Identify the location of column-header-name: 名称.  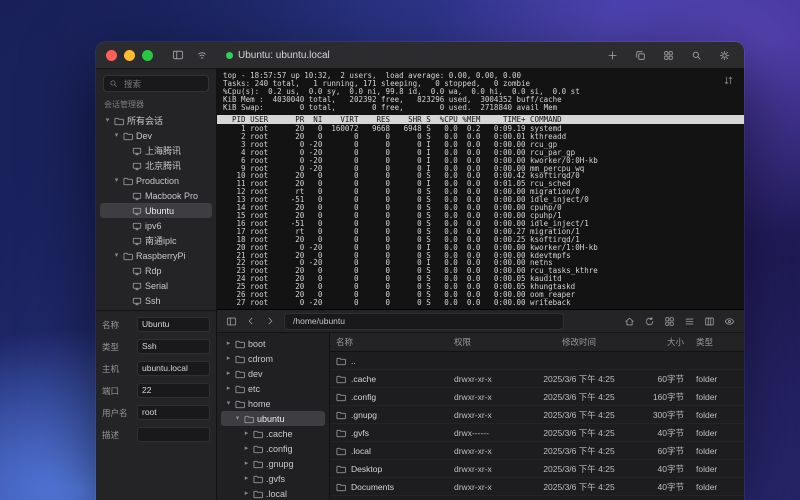
(389, 342).